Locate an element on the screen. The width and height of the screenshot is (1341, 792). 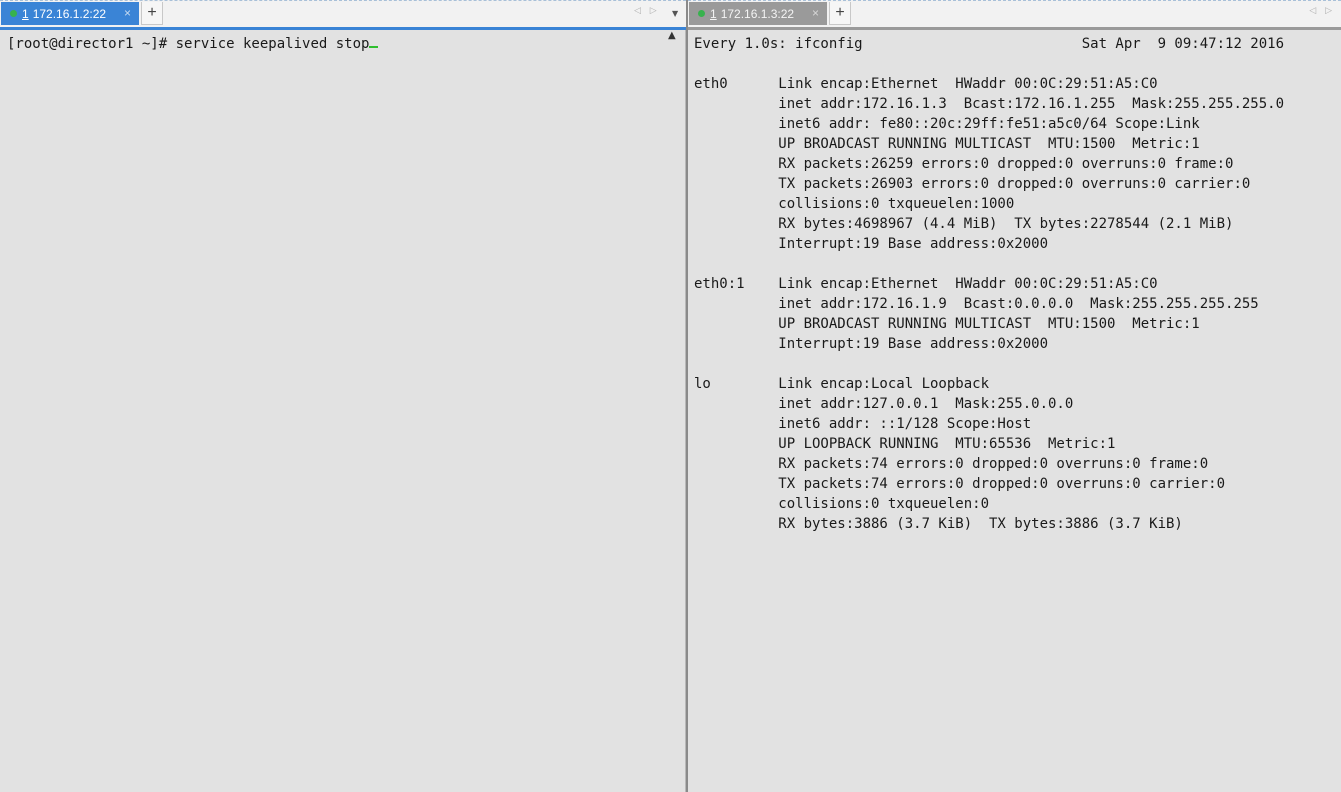
typed-command: service keepalived stop is located at coordinates (272, 44).